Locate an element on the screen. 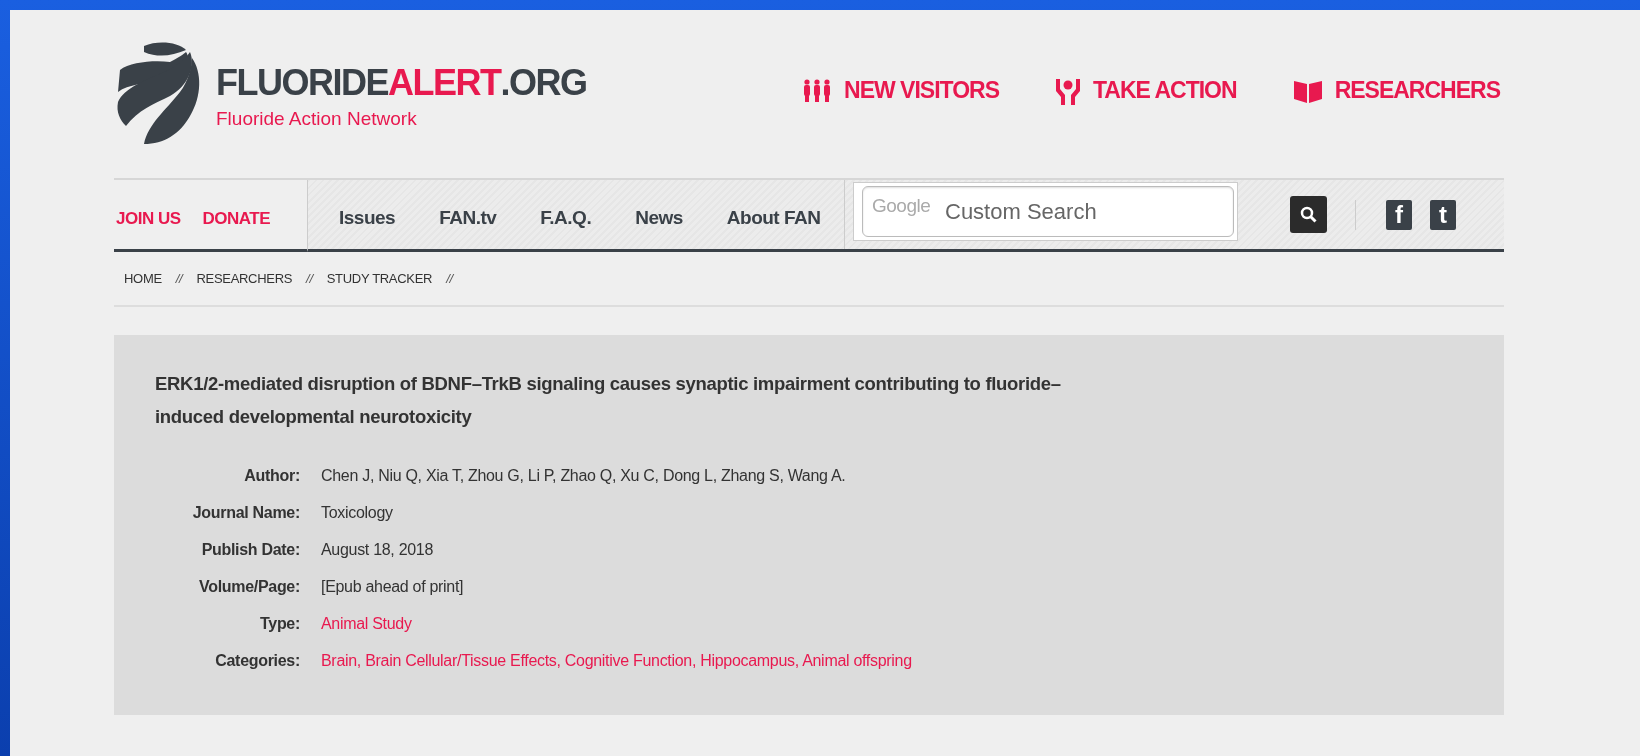 This screenshot has height=756, width=1640. search-button is located at coordinates (1308, 214).